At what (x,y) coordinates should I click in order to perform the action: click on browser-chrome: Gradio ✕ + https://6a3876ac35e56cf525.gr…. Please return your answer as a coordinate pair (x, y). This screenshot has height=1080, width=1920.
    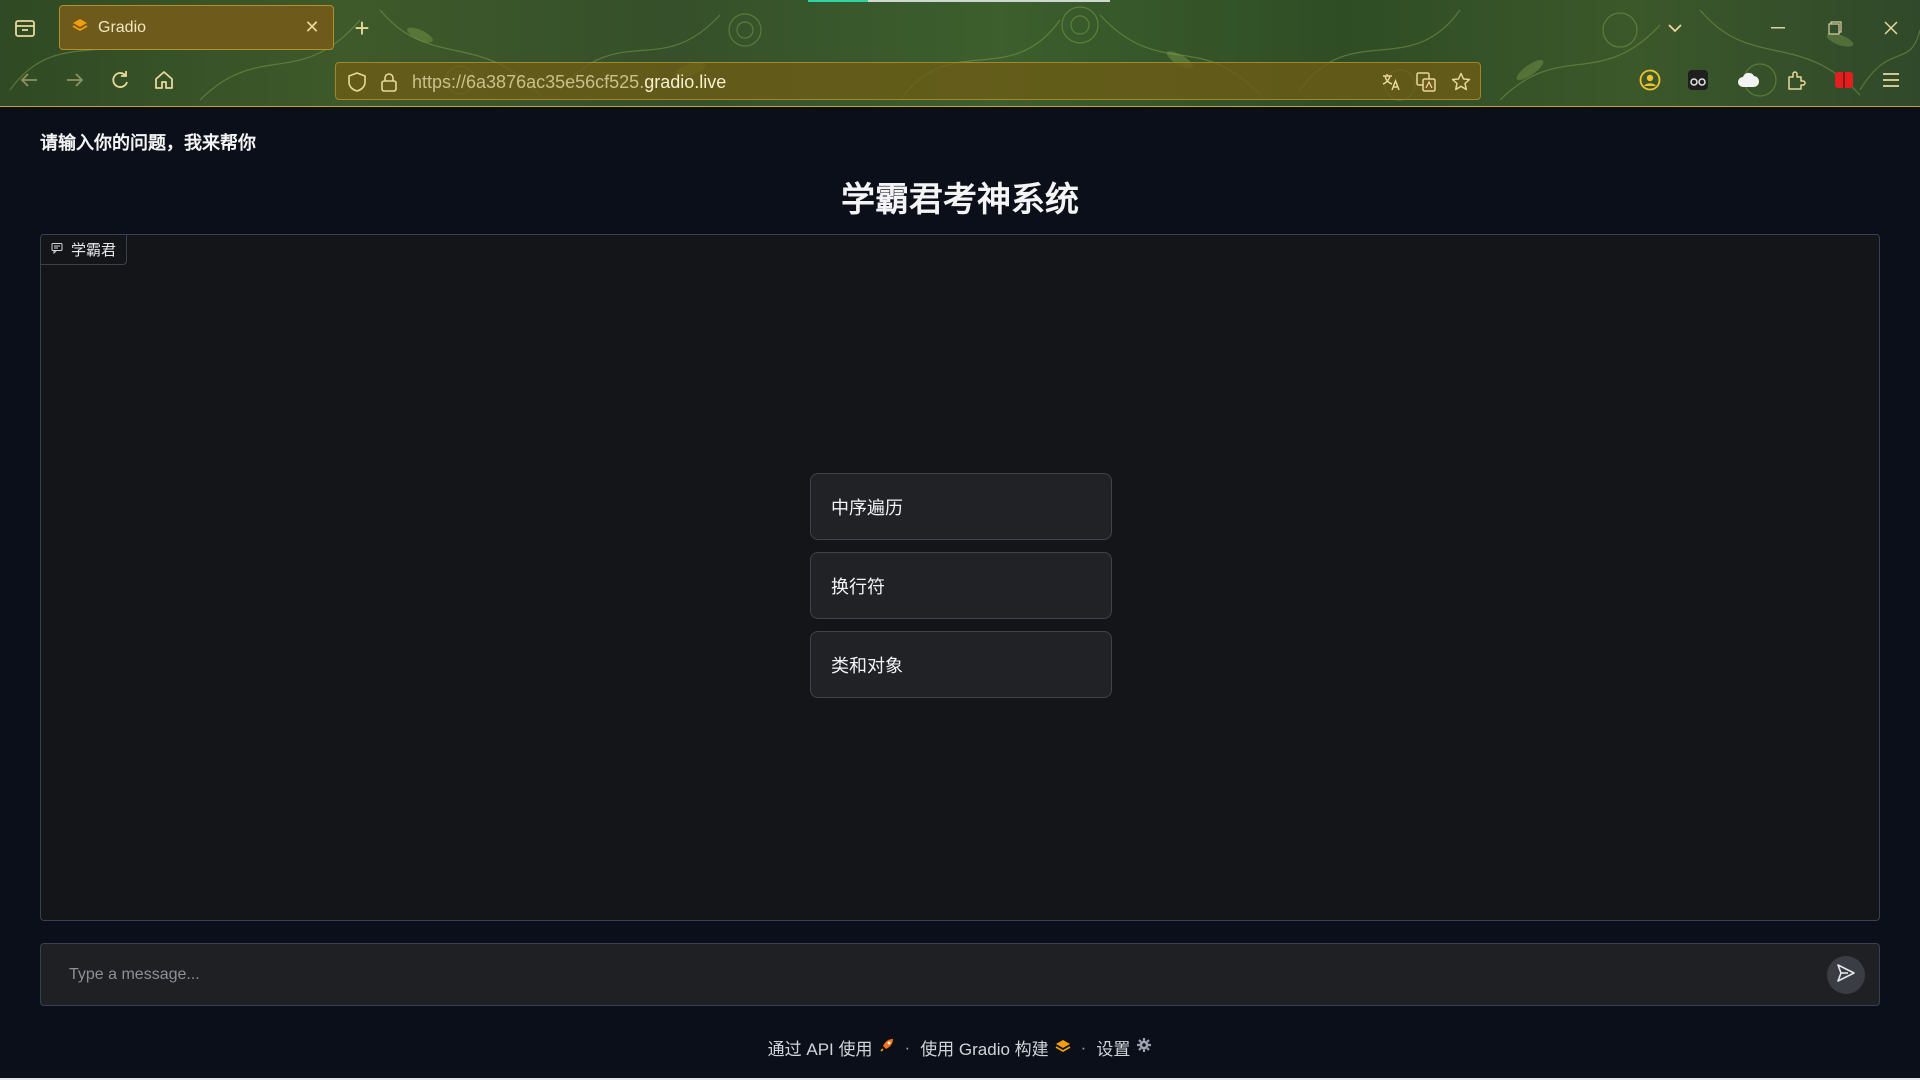
    Looking at the image, I should click on (960, 53).